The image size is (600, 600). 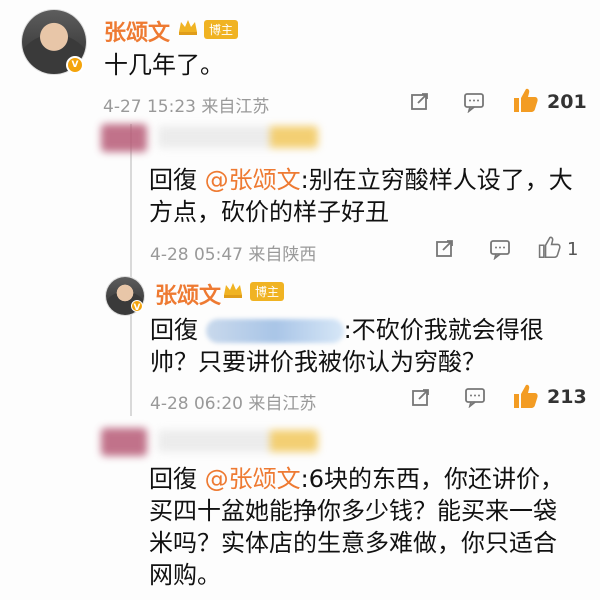 What do you see at coordinates (173, 479) in the screenshot?
I see `reply-3-prefix: 回復` at bounding box center [173, 479].